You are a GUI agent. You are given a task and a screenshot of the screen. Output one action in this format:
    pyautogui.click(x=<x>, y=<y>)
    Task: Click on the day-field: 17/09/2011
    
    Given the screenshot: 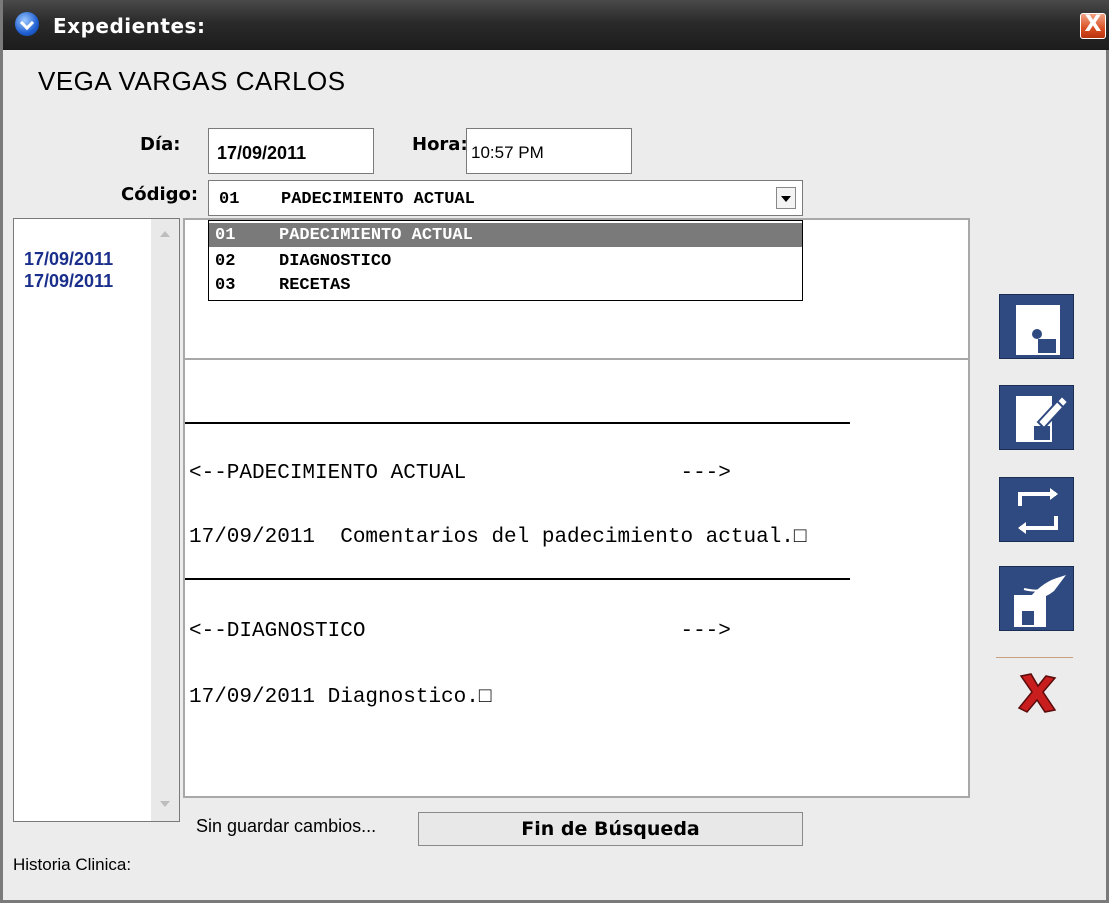 What is the action you would take?
    pyautogui.click(x=291, y=151)
    